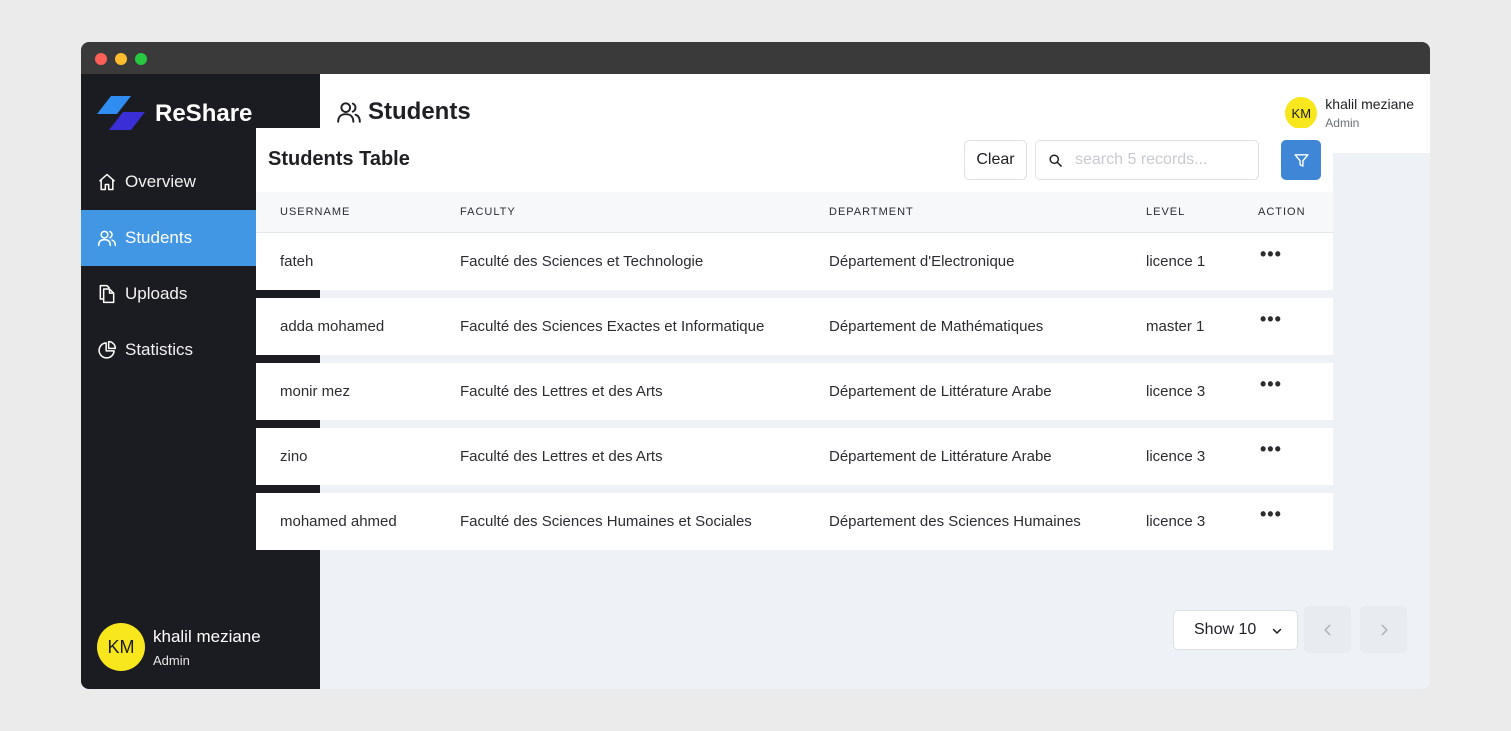 The width and height of the screenshot is (1511, 731). Describe the element at coordinates (159, 349) in the screenshot. I see `sidebar-item-label: Statistics` at that location.